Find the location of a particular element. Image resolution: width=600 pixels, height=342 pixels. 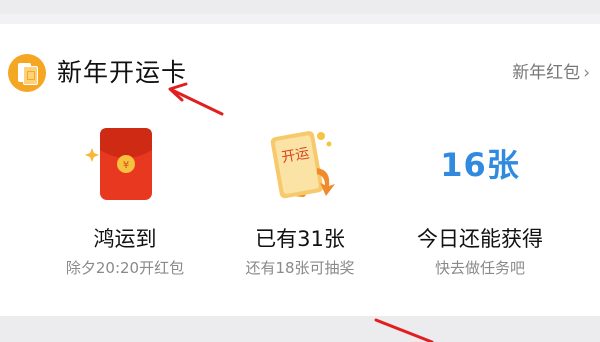

top-divider is located at coordinates (300, 7).